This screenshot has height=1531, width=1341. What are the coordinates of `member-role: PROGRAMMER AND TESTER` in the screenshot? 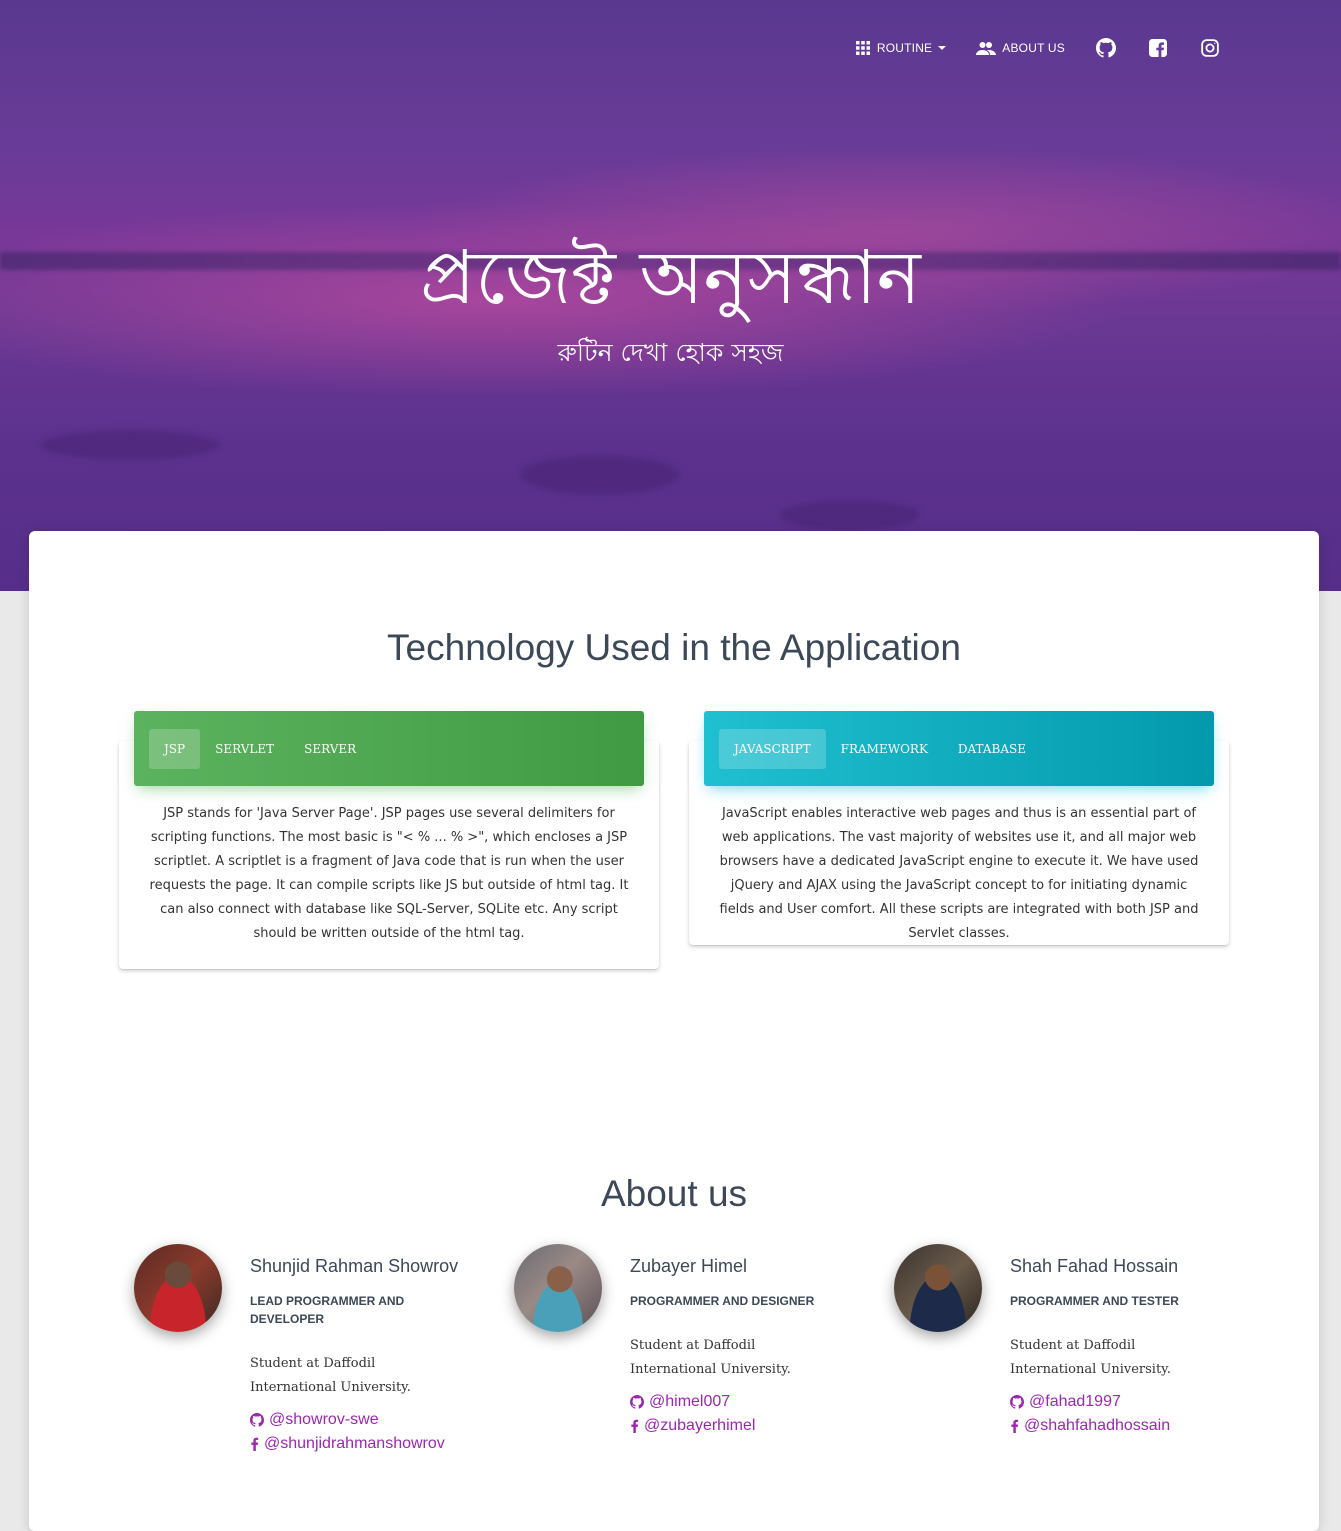 It's located at (1094, 1301).